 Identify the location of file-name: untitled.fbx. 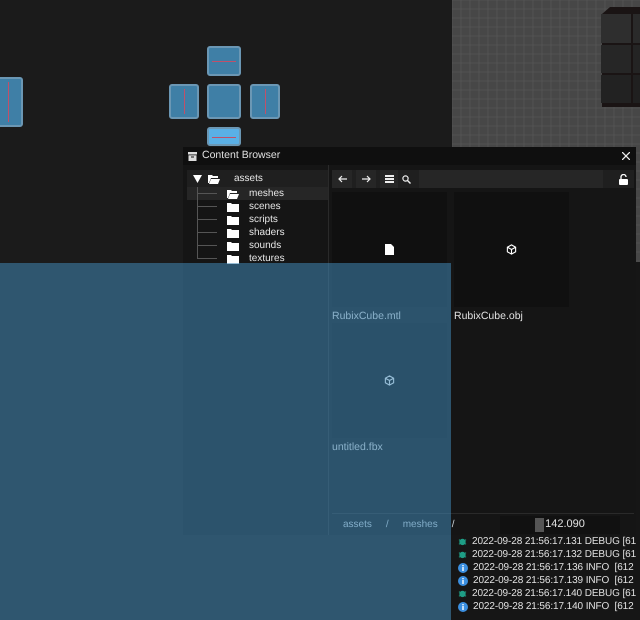
(358, 447).